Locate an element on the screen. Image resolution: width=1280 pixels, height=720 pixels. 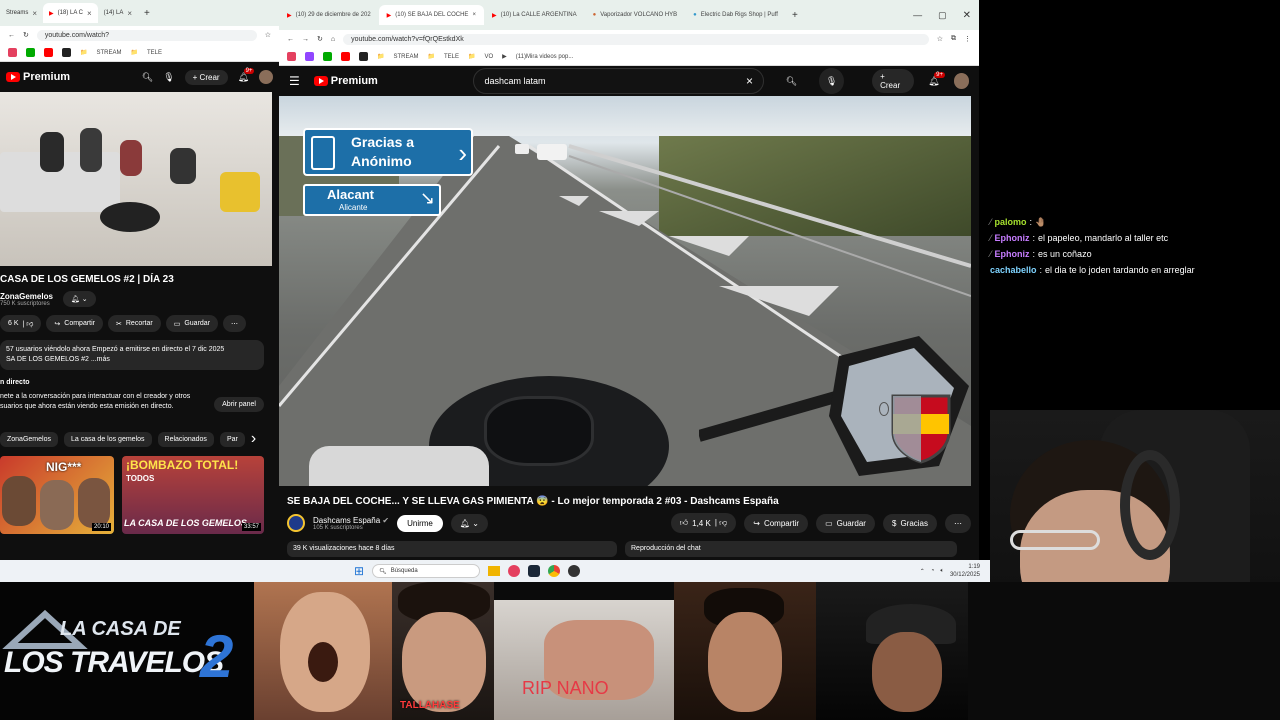
chip-zonagemelos: ZonaGemelos is located at coordinates (29, 439).